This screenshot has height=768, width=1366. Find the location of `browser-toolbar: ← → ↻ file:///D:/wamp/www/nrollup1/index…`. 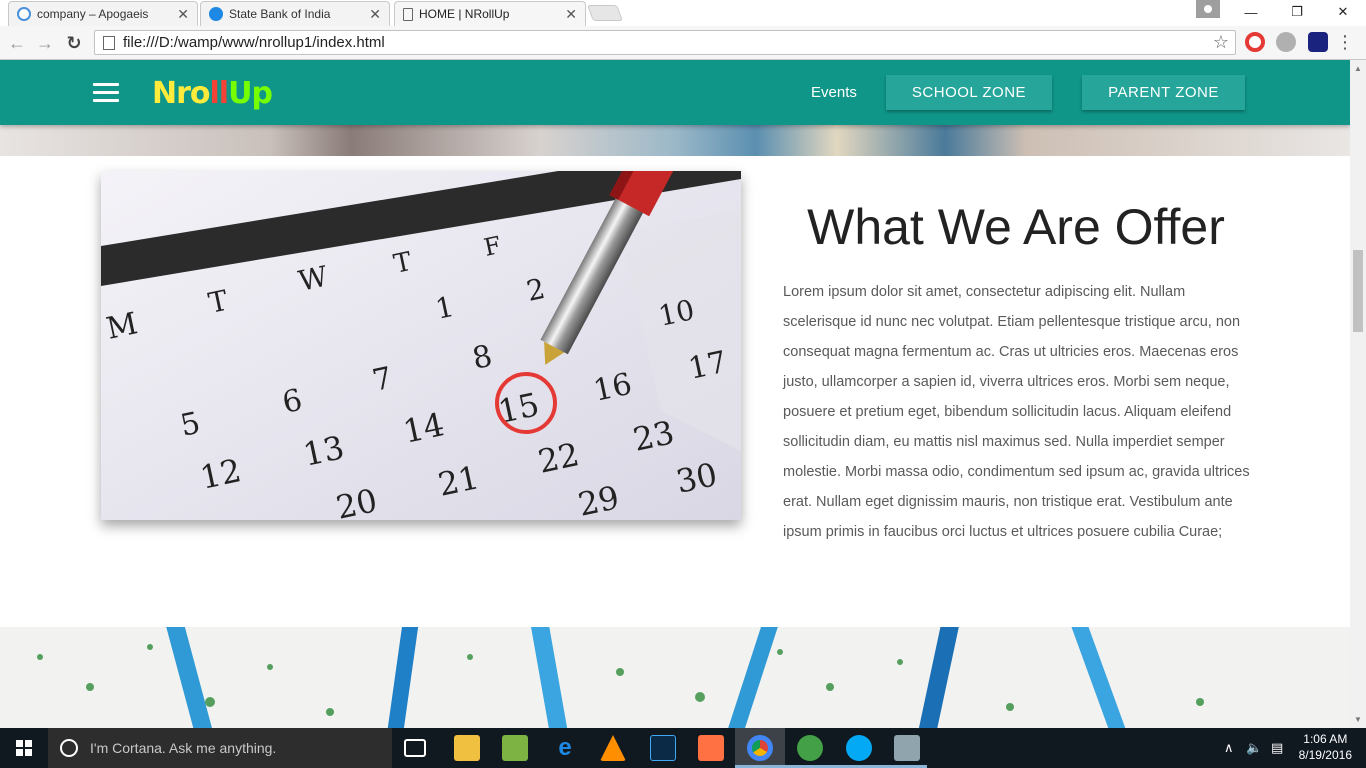

browser-toolbar: ← → ↻ file:///D:/wamp/www/nrollup1/index… is located at coordinates (683, 43).